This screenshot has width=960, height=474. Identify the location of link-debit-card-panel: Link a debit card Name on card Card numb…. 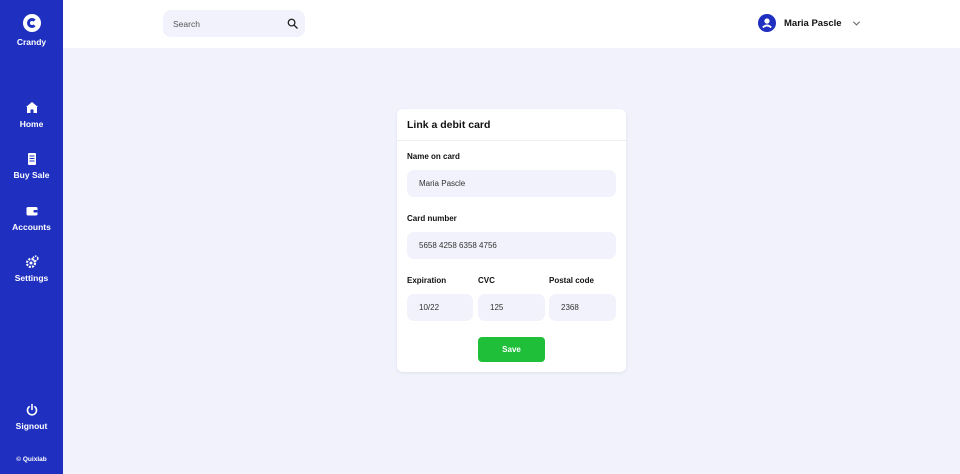
(511, 240).